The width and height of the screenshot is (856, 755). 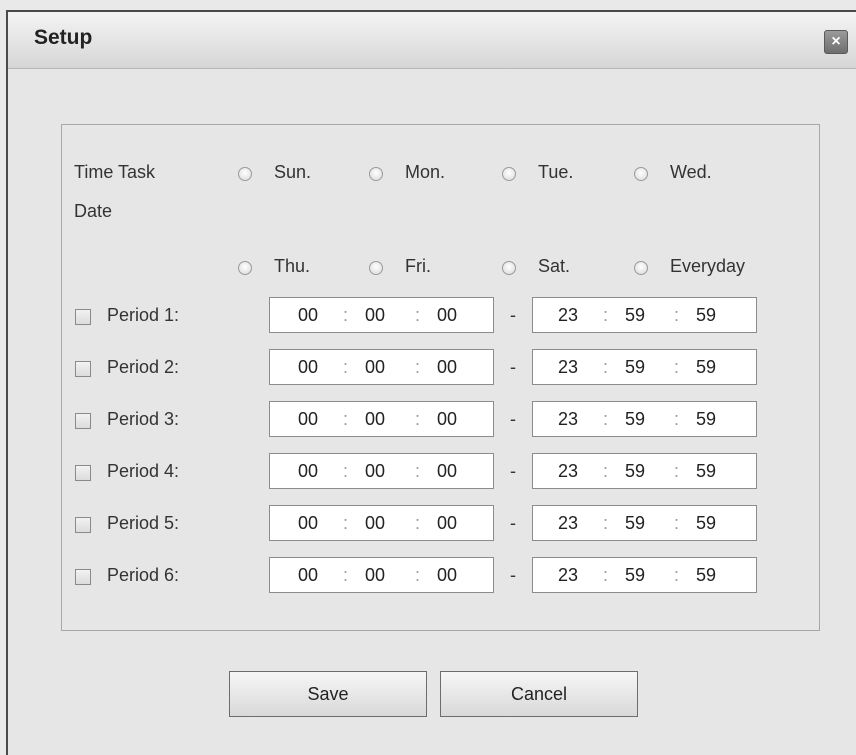 I want to click on period-5-checkbox, so click(x=83, y=525).